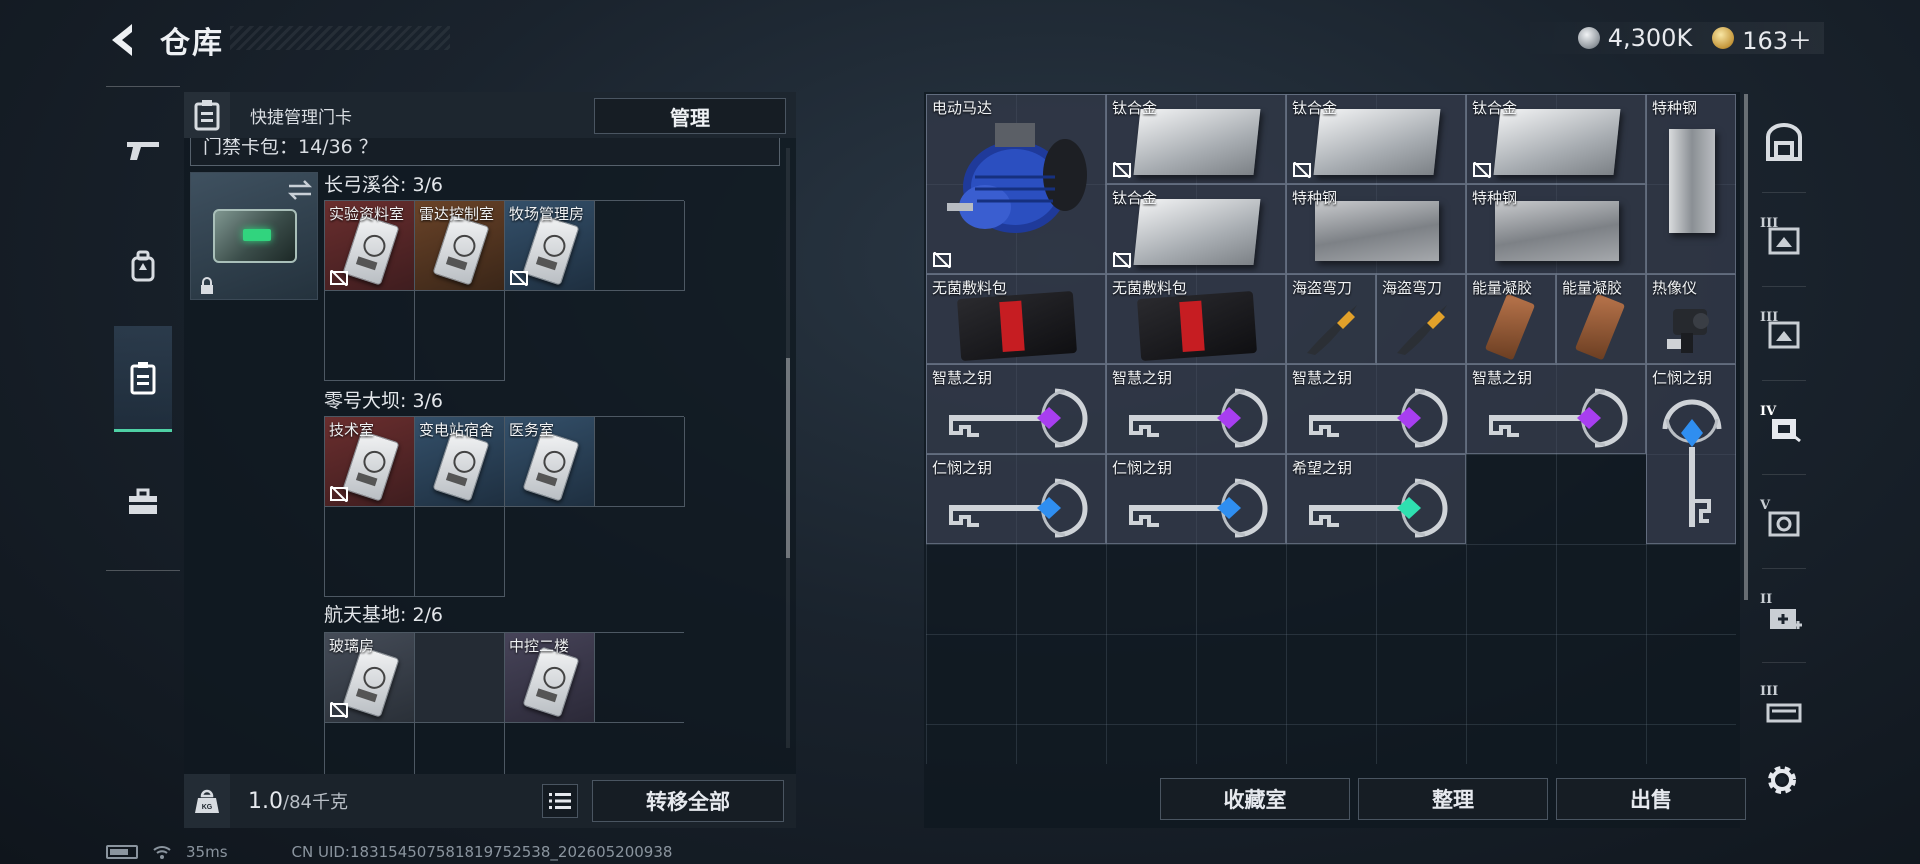 This screenshot has height=864, width=1920. What do you see at coordinates (370, 462) in the screenshot?
I see `keycard-slot: 技术室` at bounding box center [370, 462].